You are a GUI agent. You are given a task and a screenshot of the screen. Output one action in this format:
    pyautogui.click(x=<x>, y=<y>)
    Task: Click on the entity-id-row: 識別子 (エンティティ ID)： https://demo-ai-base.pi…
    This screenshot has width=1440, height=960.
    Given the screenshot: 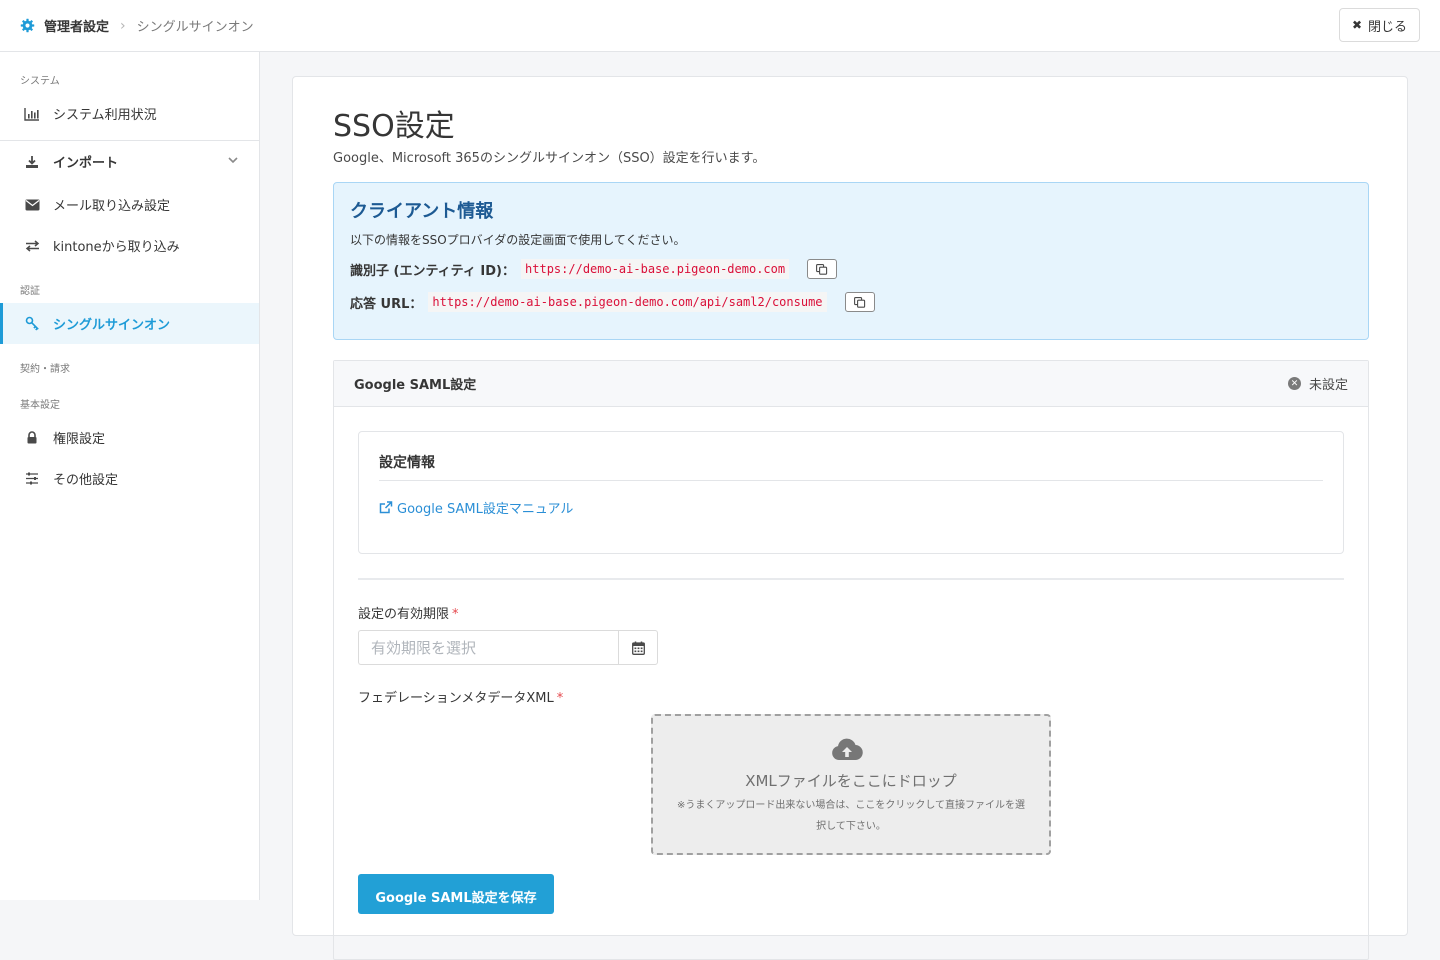 What is the action you would take?
    pyautogui.click(x=594, y=269)
    